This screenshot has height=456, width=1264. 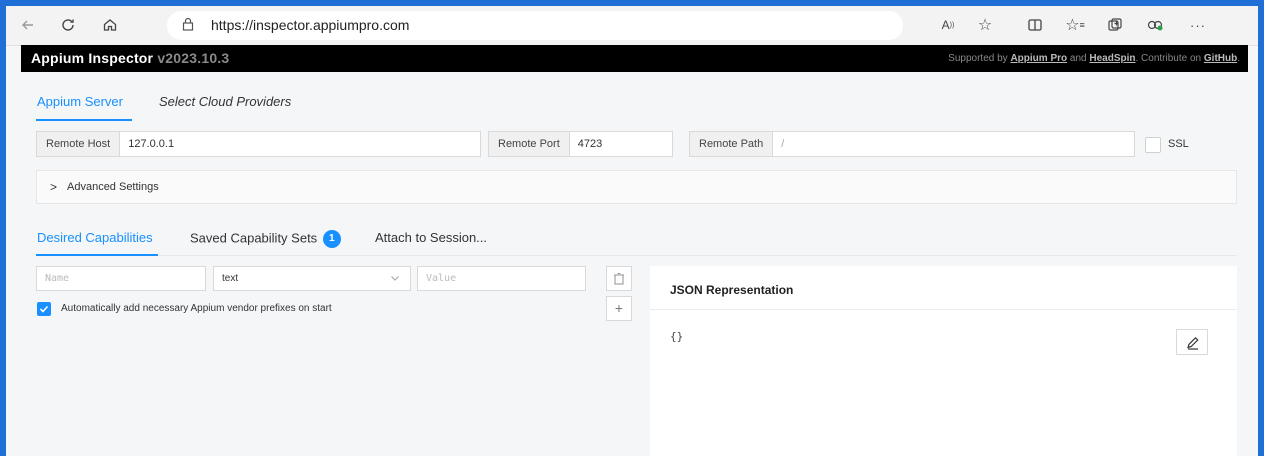 What do you see at coordinates (312, 278) in the screenshot?
I see `capability-type-select: text` at bounding box center [312, 278].